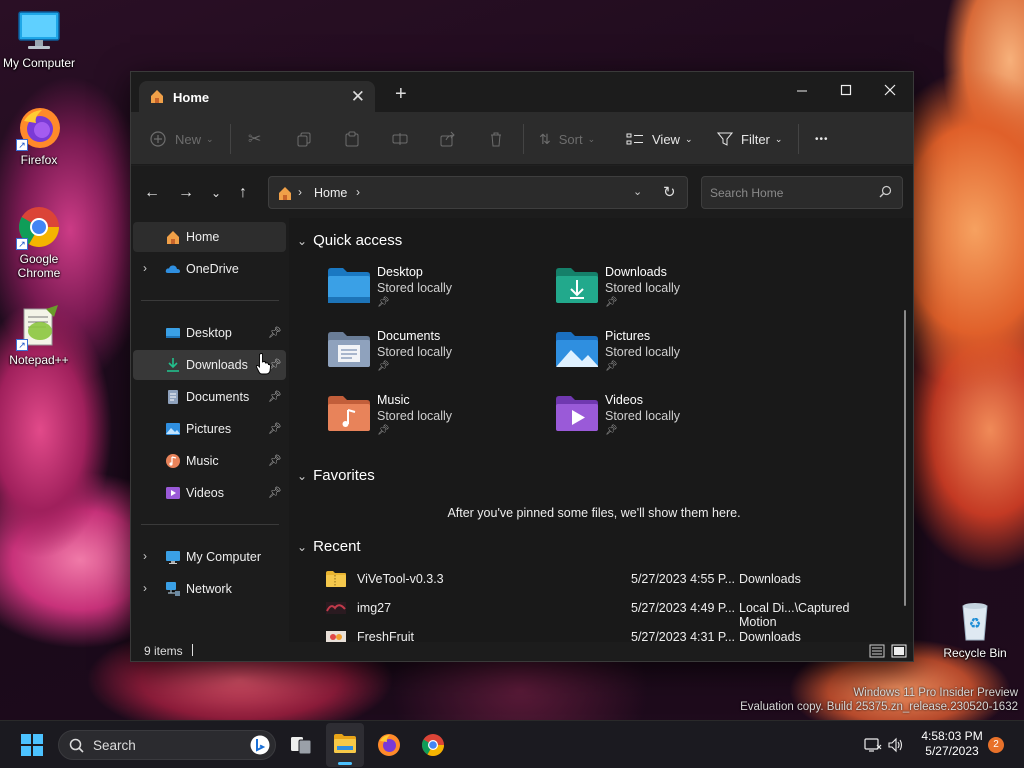 Image resolution: width=1024 pixels, height=768 pixels. Describe the element at coordinates (243, 193) in the screenshot. I see `up-arrow-icon: ↑` at that location.